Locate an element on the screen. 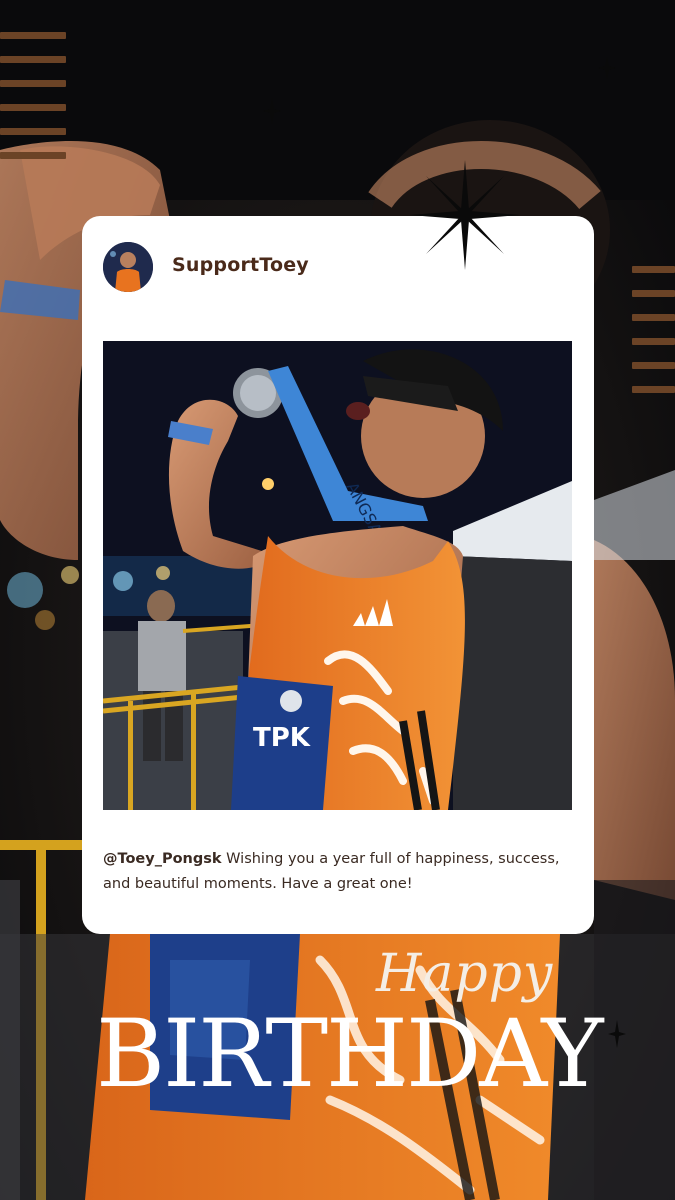  caption-mention: @Toey_Pongsk is located at coordinates (162, 859).